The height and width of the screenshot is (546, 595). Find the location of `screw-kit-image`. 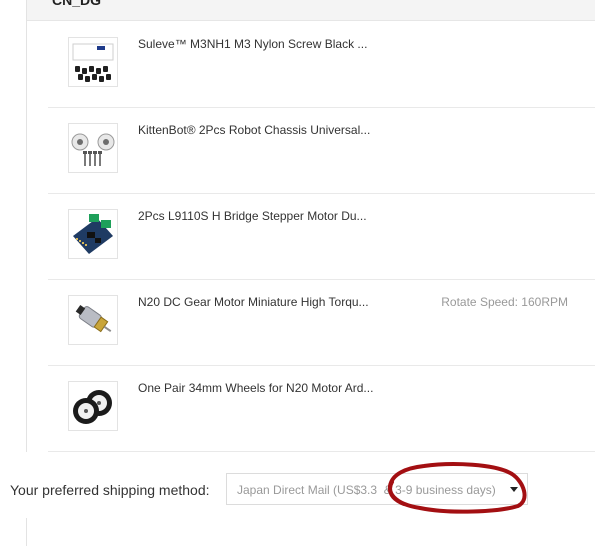

screw-kit-image is located at coordinates (93, 62).